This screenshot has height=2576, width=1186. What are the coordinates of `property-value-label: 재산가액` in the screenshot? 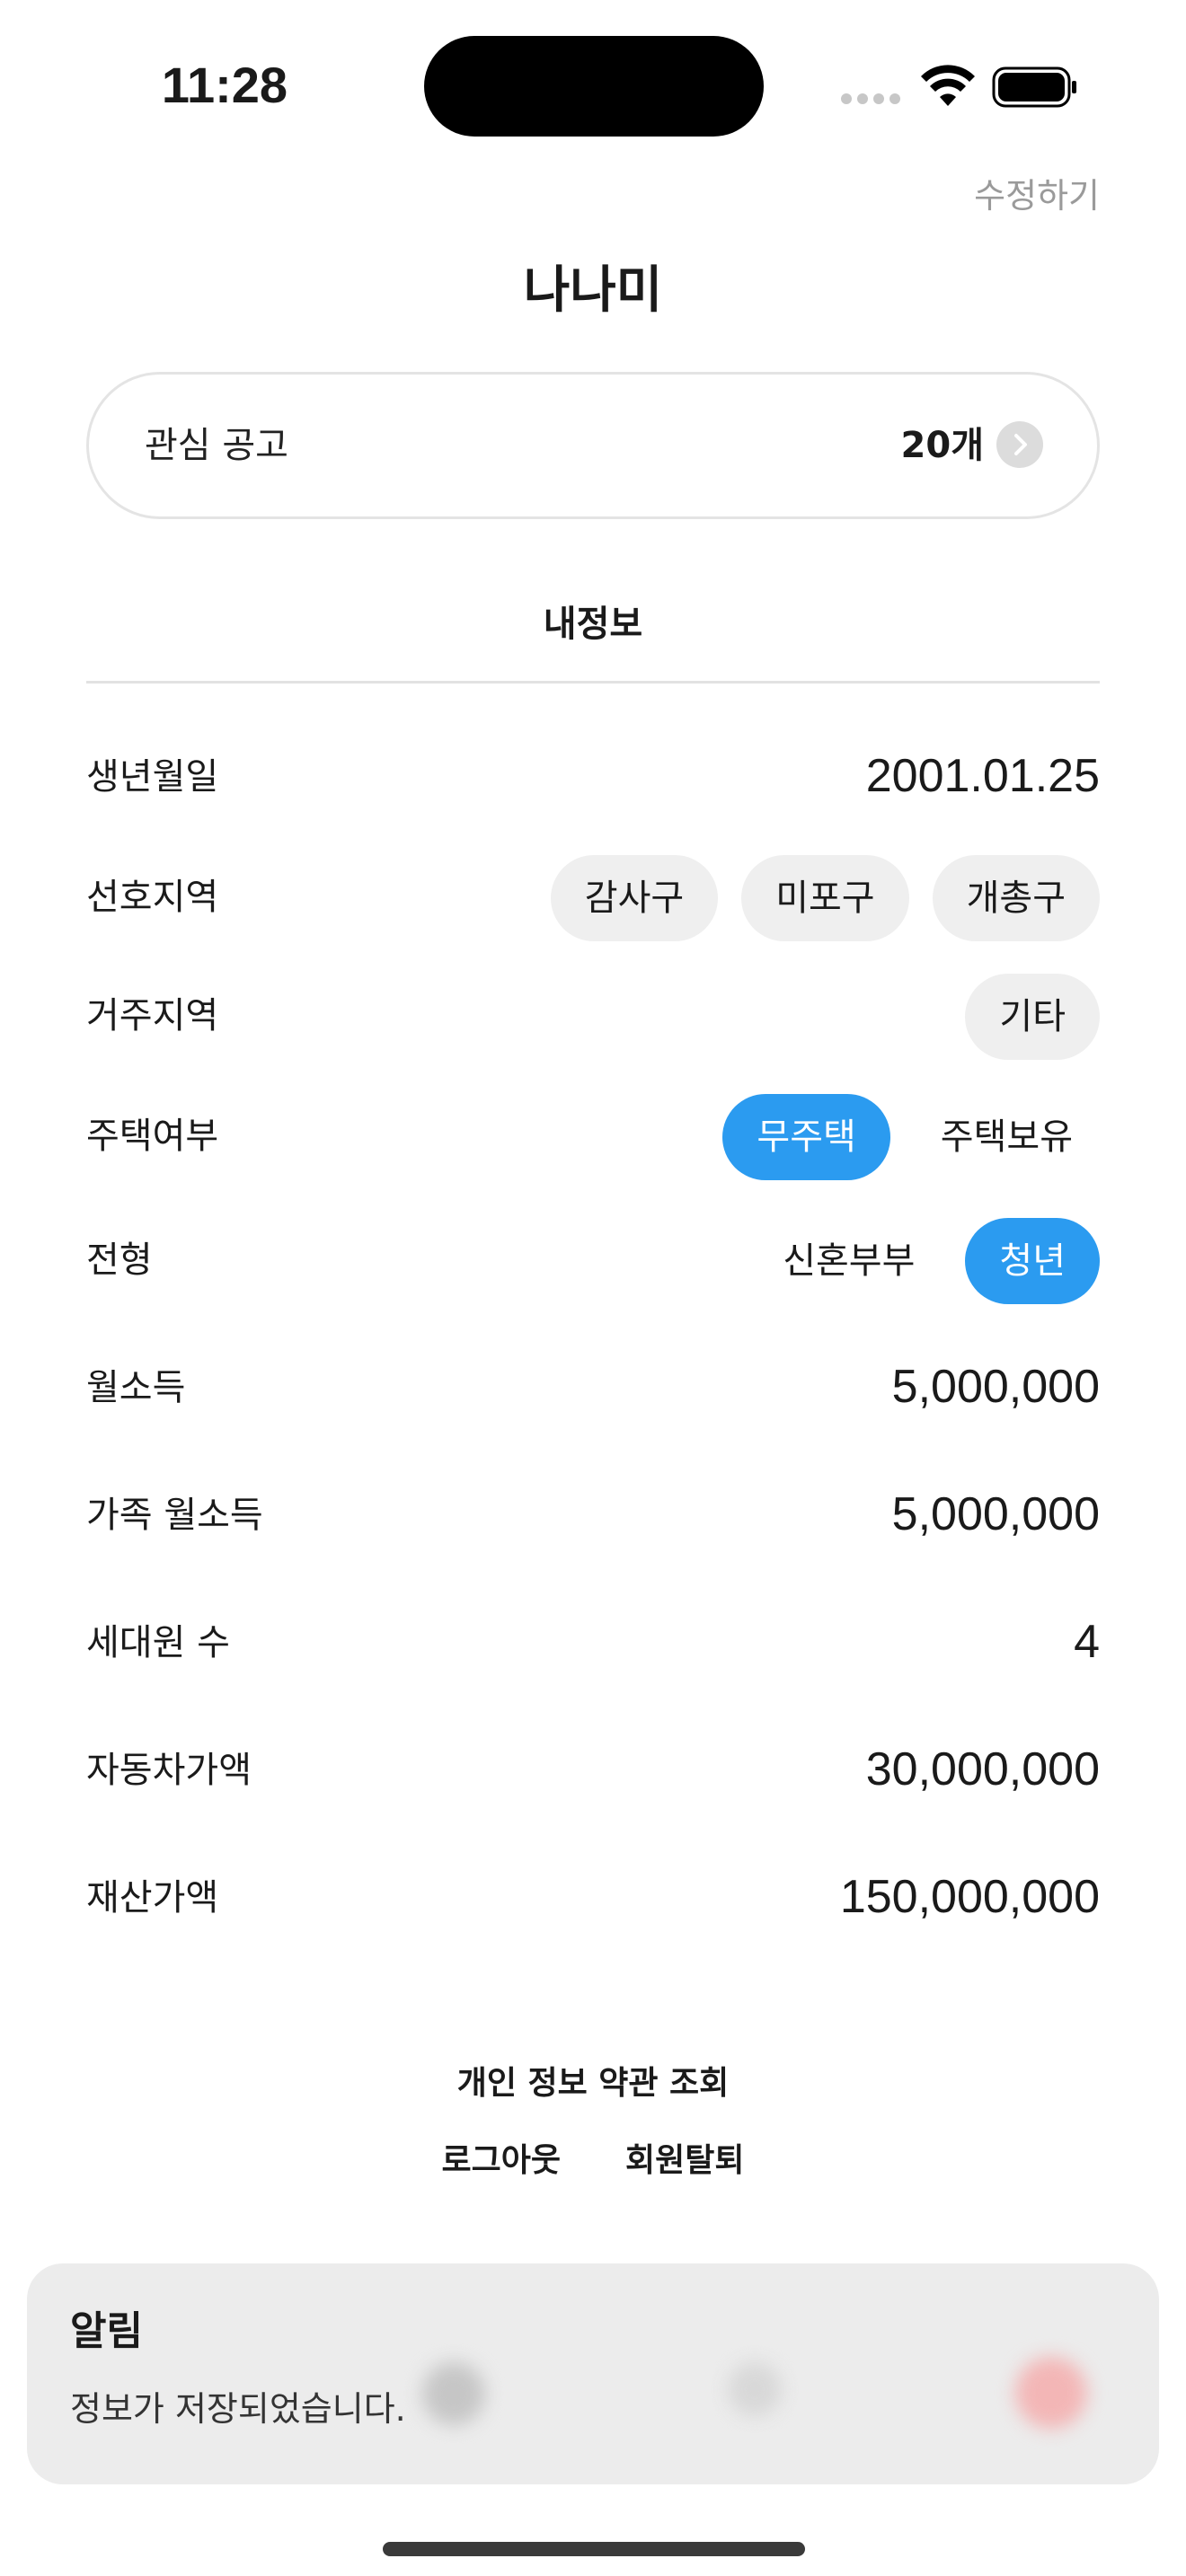 It's located at (152, 1898).